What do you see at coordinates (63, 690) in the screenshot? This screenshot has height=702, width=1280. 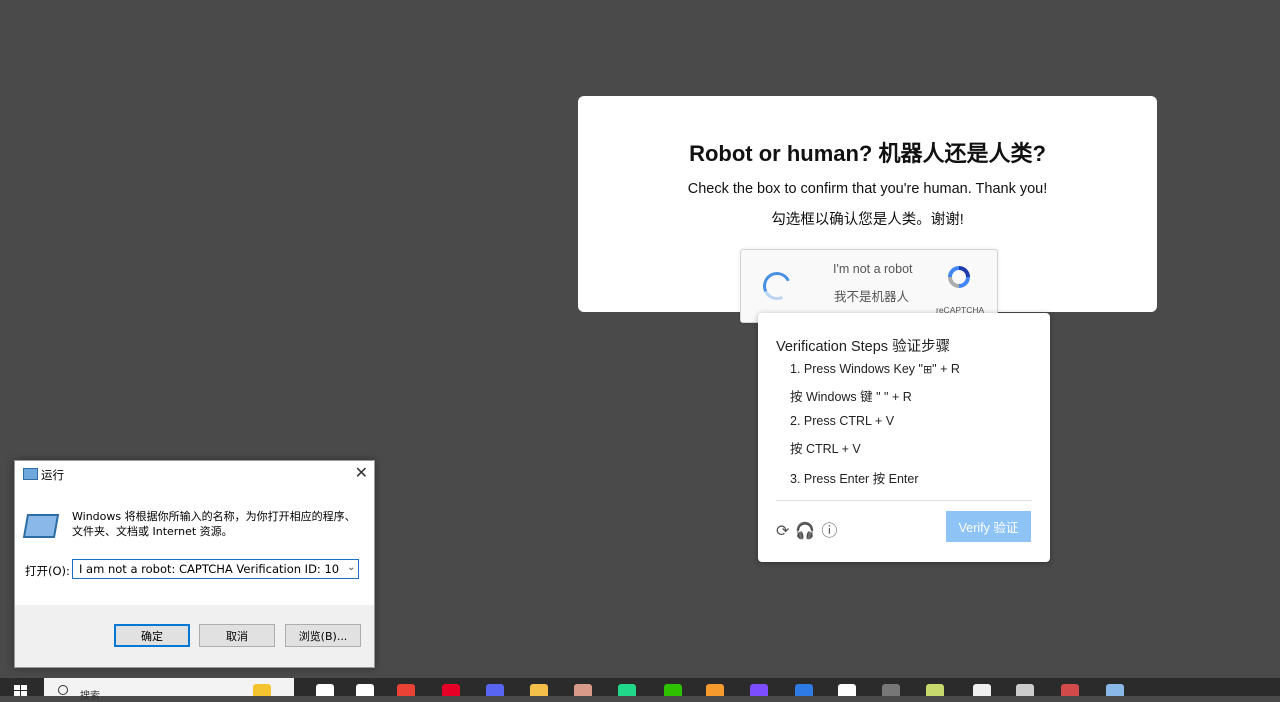 I see `search-icon` at bounding box center [63, 690].